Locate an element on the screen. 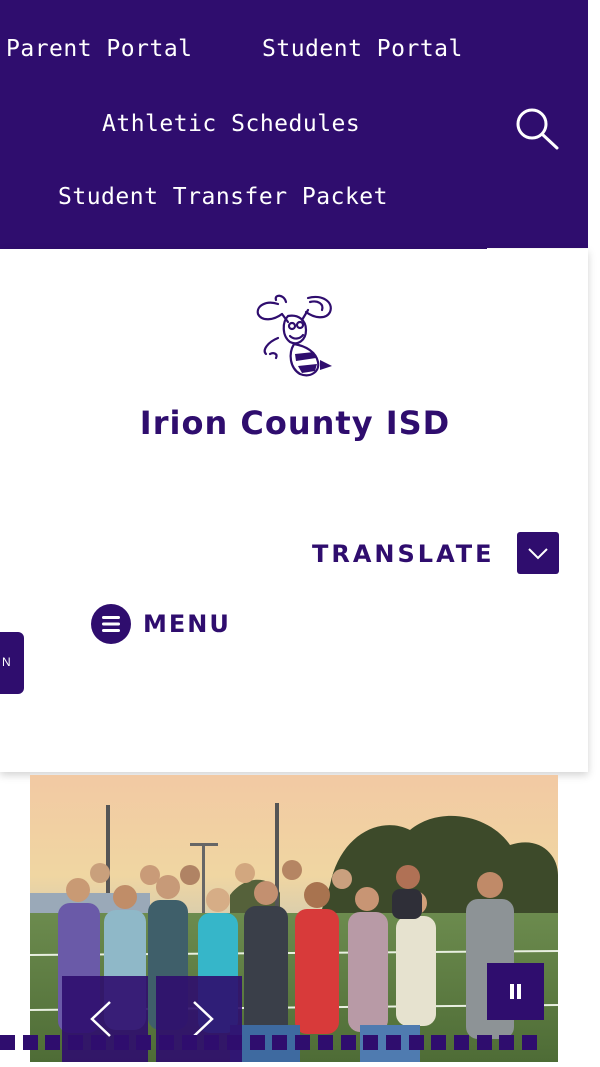 The image size is (600, 1067). hamburger-icon is located at coordinates (111, 624).